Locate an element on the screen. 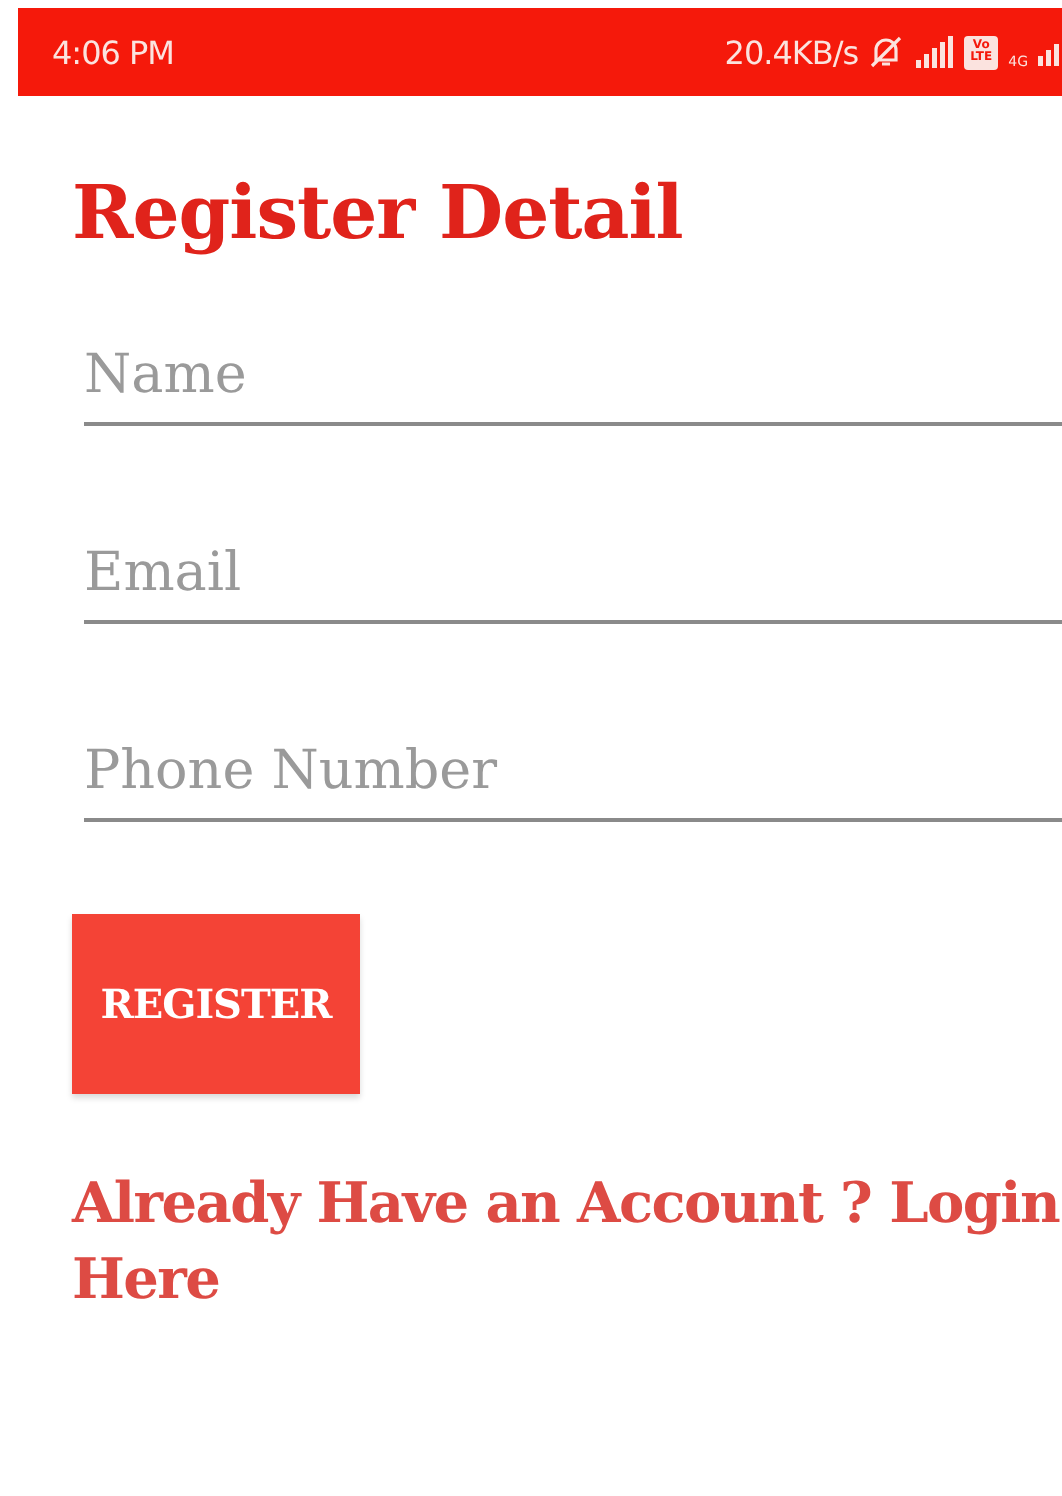 This screenshot has width=1062, height=1496. register-button: REGISTER is located at coordinates (216, 1004).